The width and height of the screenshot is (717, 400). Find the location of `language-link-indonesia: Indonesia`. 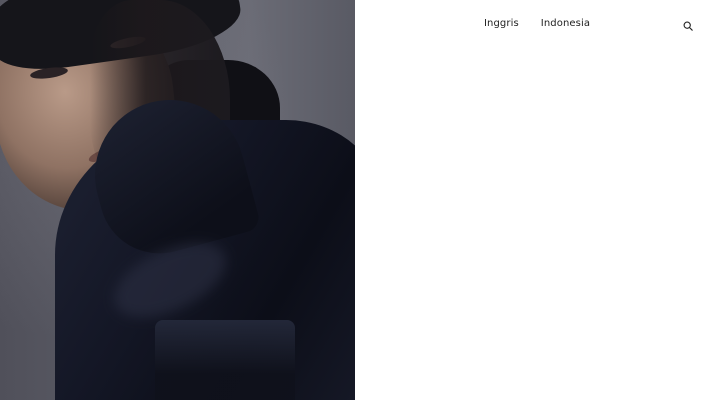

language-link-indonesia: Indonesia is located at coordinates (565, 23).